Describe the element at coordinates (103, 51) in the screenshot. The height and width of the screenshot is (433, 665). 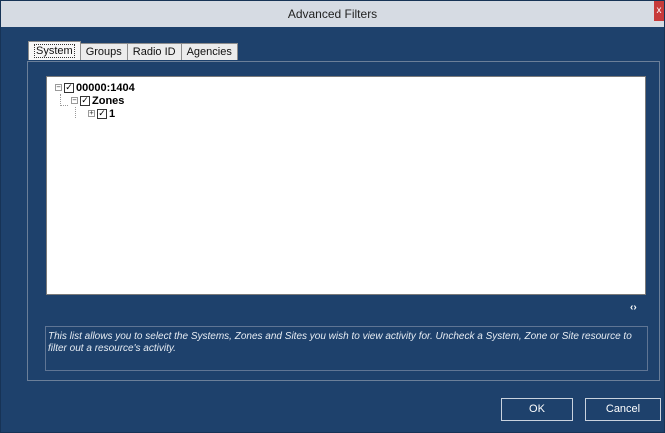
I see `tab-groups: Groups` at that location.